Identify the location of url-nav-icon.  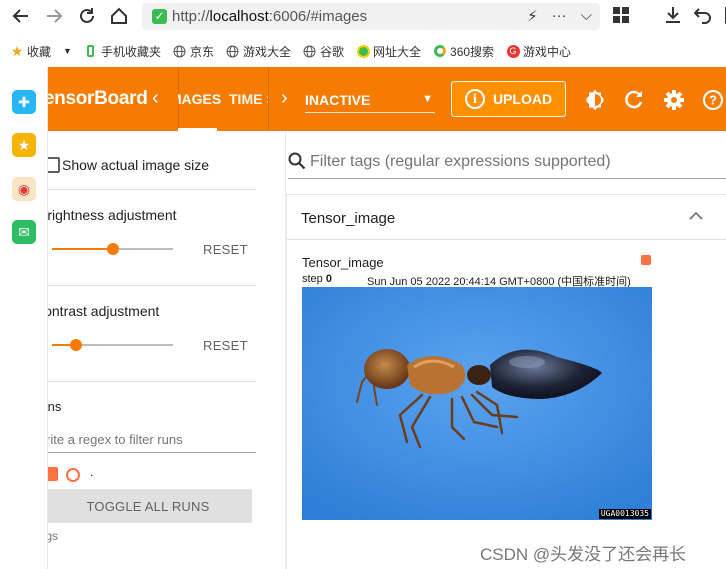
(363, 51).